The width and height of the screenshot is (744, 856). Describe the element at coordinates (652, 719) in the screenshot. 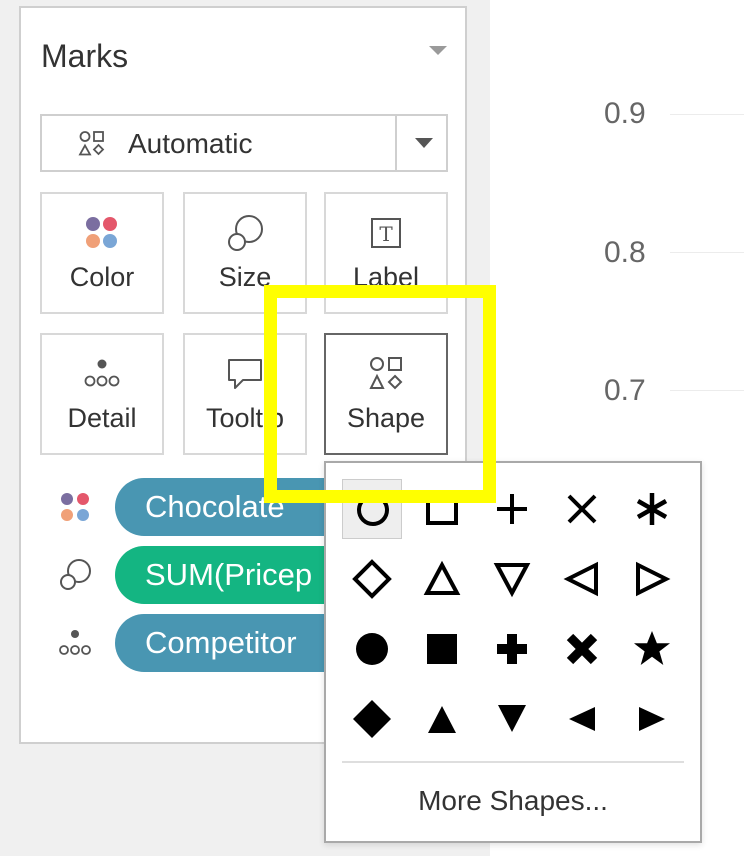

I see `shape-option-filled-triangle-right` at that location.